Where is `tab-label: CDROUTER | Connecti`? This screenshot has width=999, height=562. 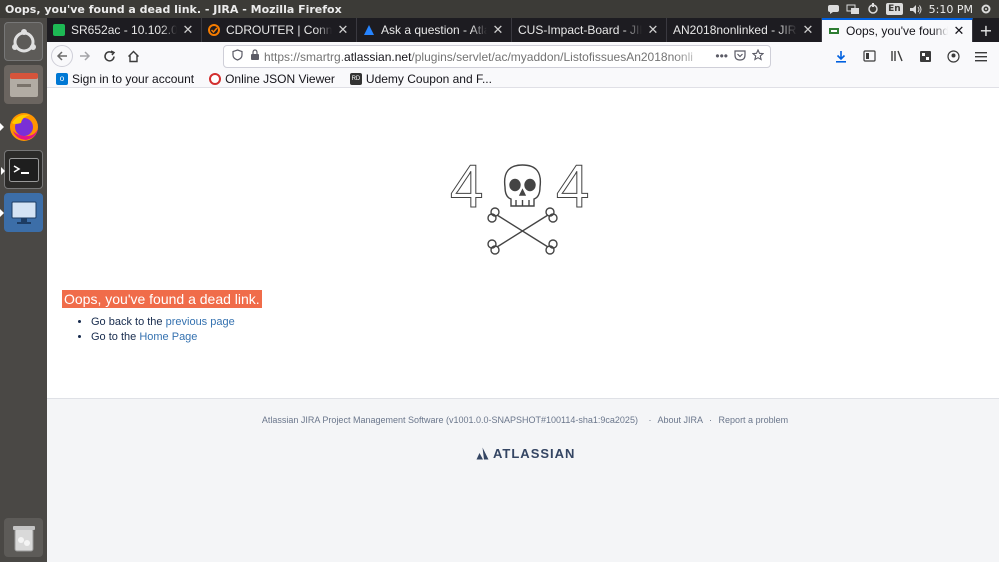 tab-label: CDROUTER | Connecti is located at coordinates (279, 30).